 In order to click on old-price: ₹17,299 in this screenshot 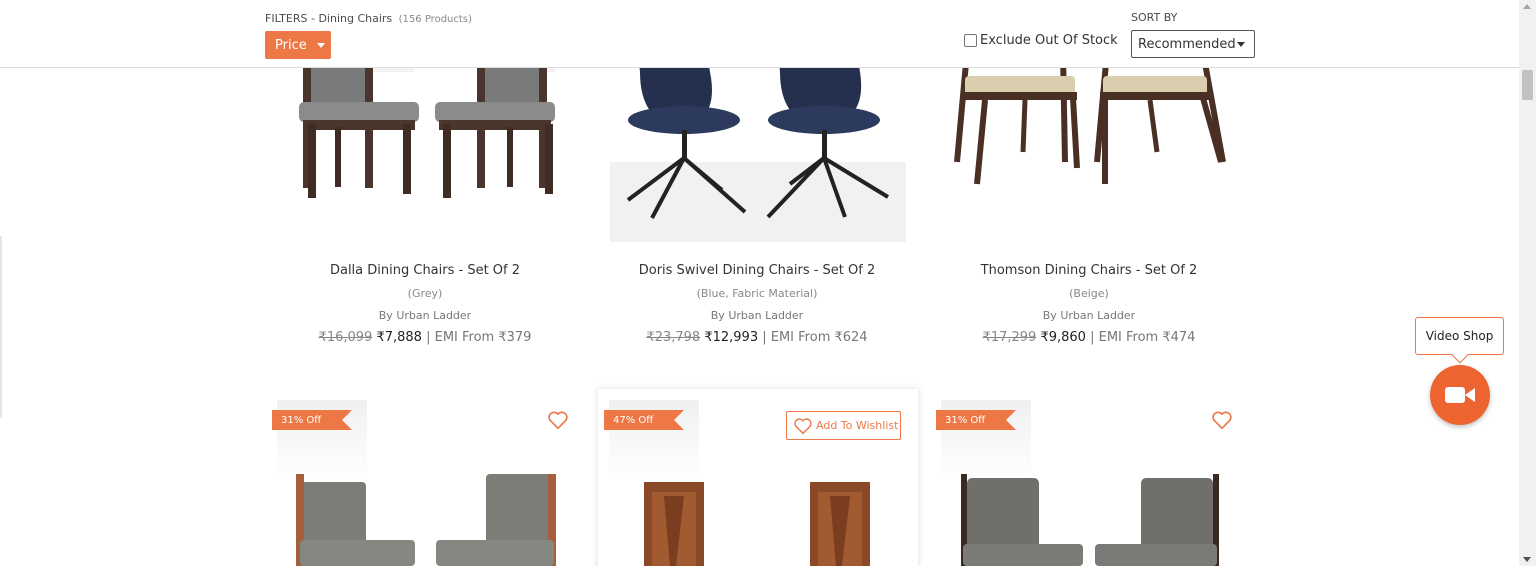, I will do `click(1009, 337)`.